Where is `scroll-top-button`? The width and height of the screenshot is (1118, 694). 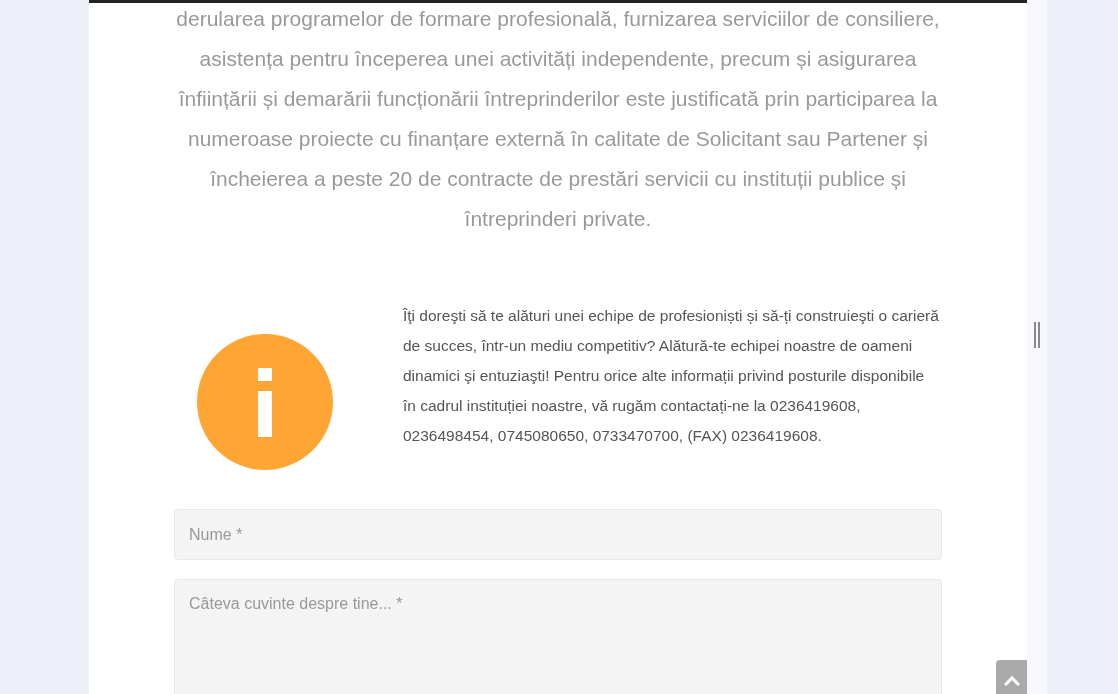 scroll-top-button is located at coordinates (1011, 677).